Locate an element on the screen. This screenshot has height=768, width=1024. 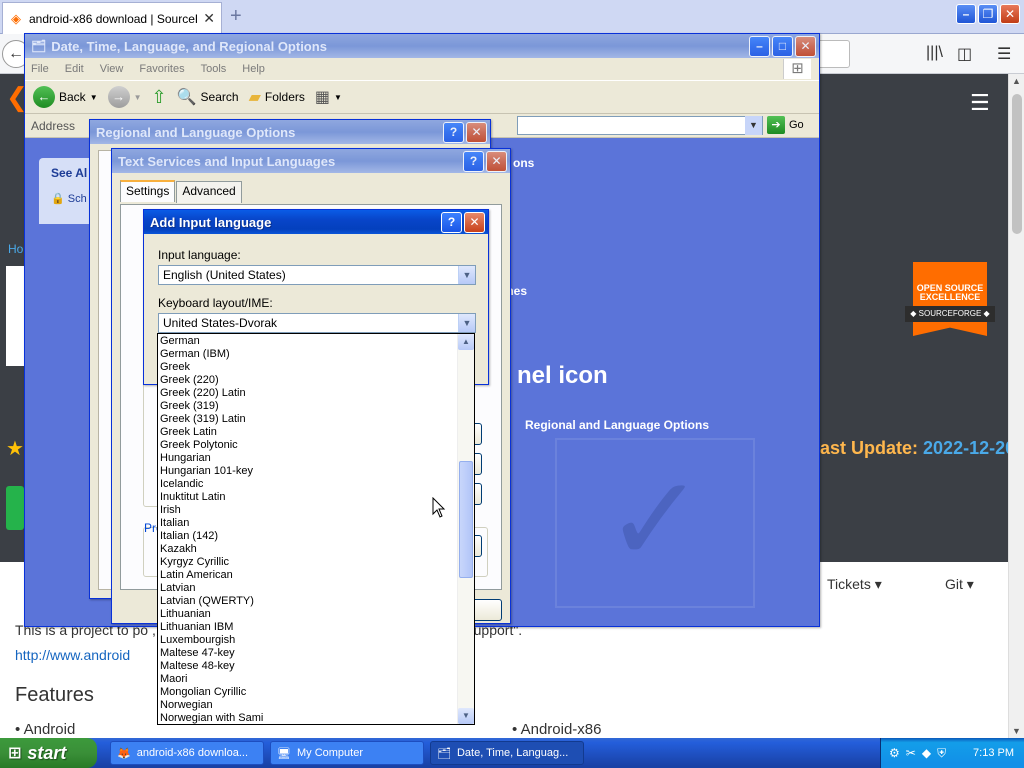
security-icon: ⛨ is located at coordinates (941, 753).